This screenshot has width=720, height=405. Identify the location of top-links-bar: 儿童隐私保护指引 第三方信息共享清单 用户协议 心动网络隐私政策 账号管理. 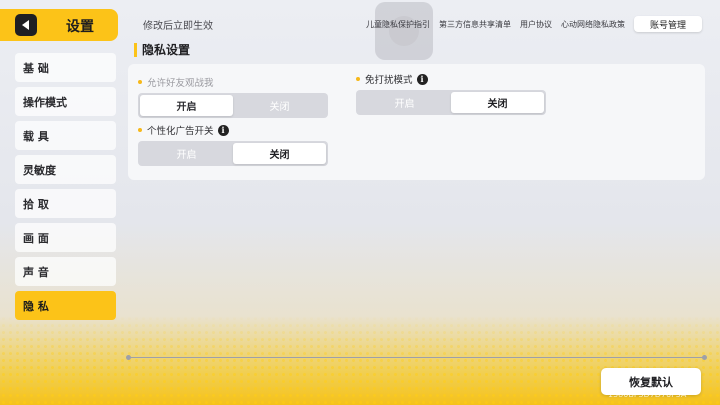
(534, 24).